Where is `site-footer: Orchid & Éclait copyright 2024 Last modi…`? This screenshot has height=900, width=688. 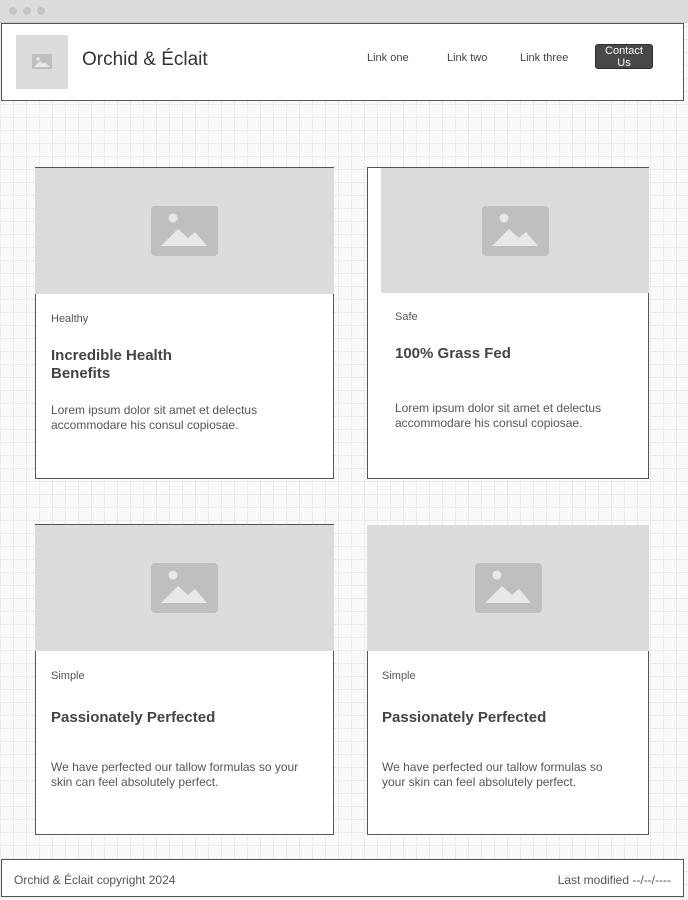
site-footer: Orchid & Éclait copyright 2024 Last modi… is located at coordinates (342, 878).